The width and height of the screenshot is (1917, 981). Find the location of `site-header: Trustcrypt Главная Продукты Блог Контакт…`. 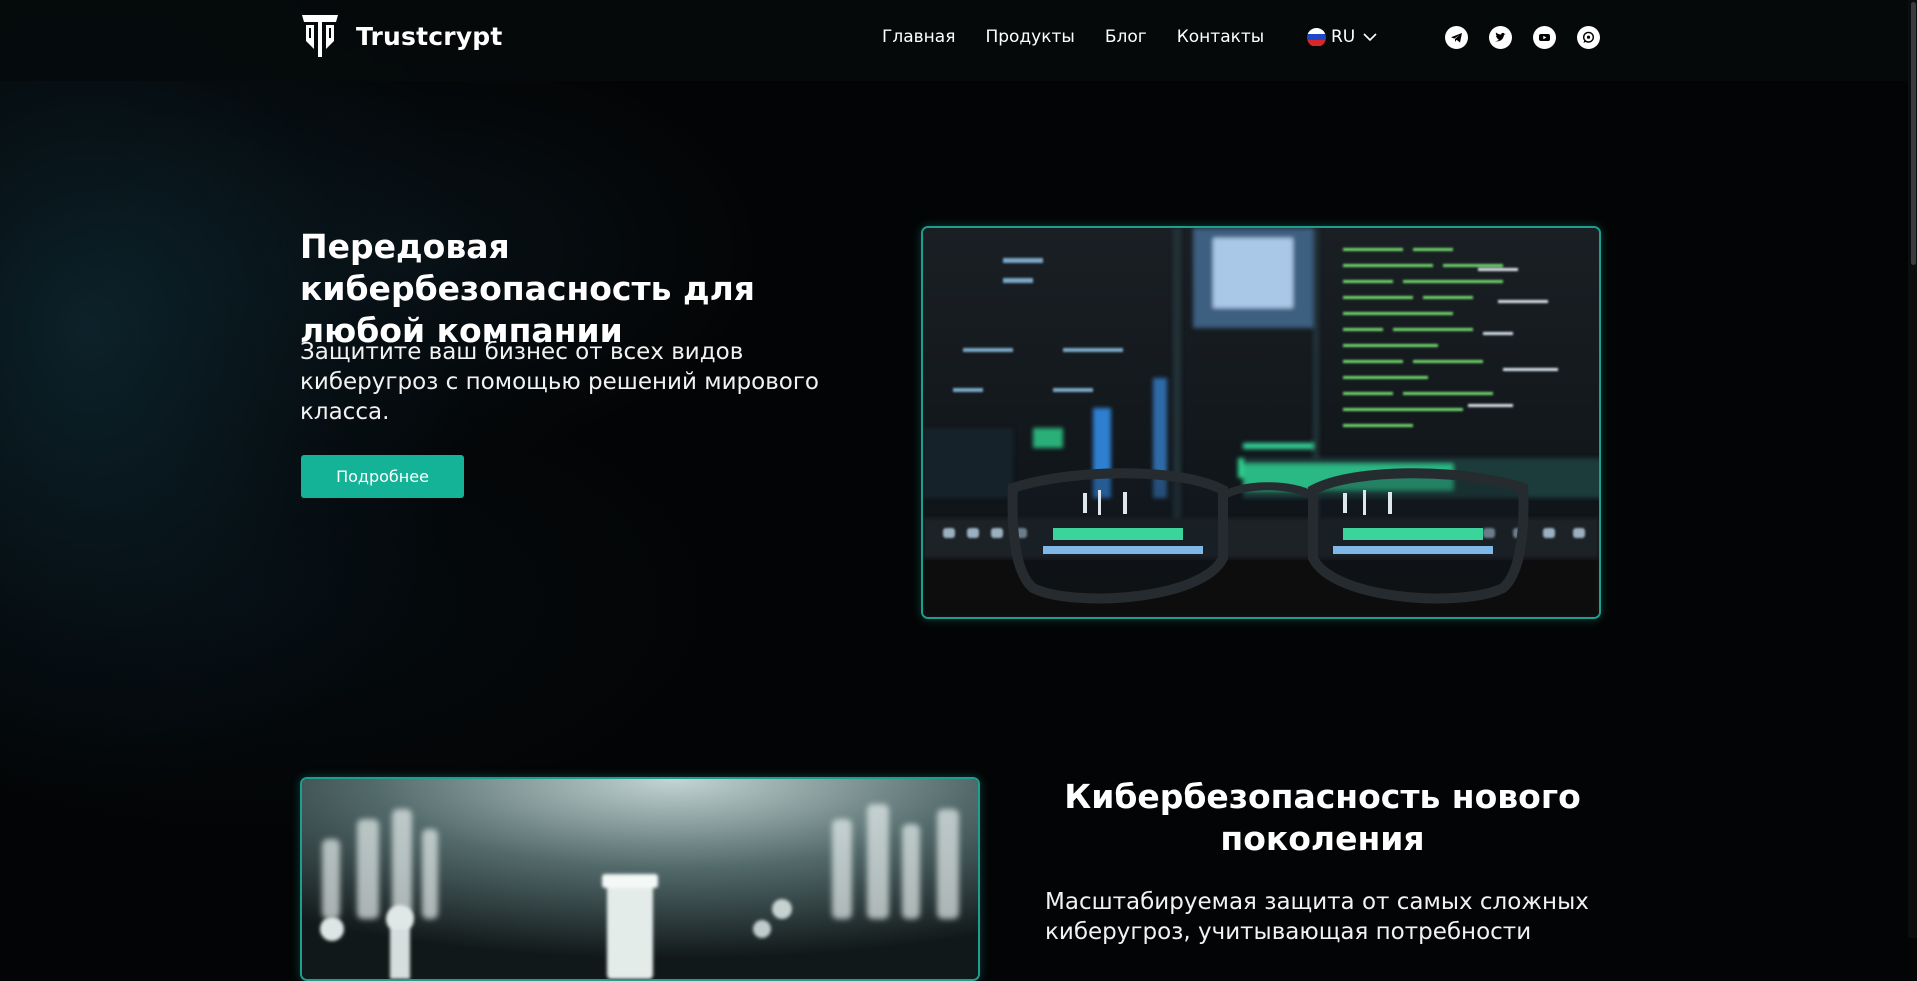

site-header: Trustcrypt Главная Продукты Блог Контакт… is located at coordinates (958, 40).